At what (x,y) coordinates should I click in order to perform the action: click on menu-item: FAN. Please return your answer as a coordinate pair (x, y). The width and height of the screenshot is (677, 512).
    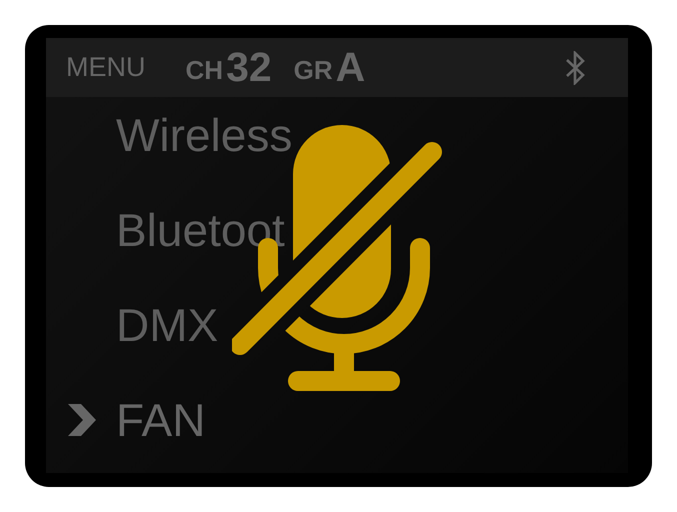
    Looking at the image, I should click on (161, 419).